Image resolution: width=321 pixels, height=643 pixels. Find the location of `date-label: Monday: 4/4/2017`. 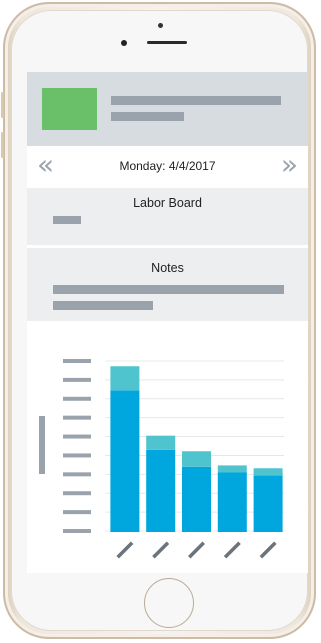

date-label: Monday: 4/4/2017 is located at coordinates (167, 166).